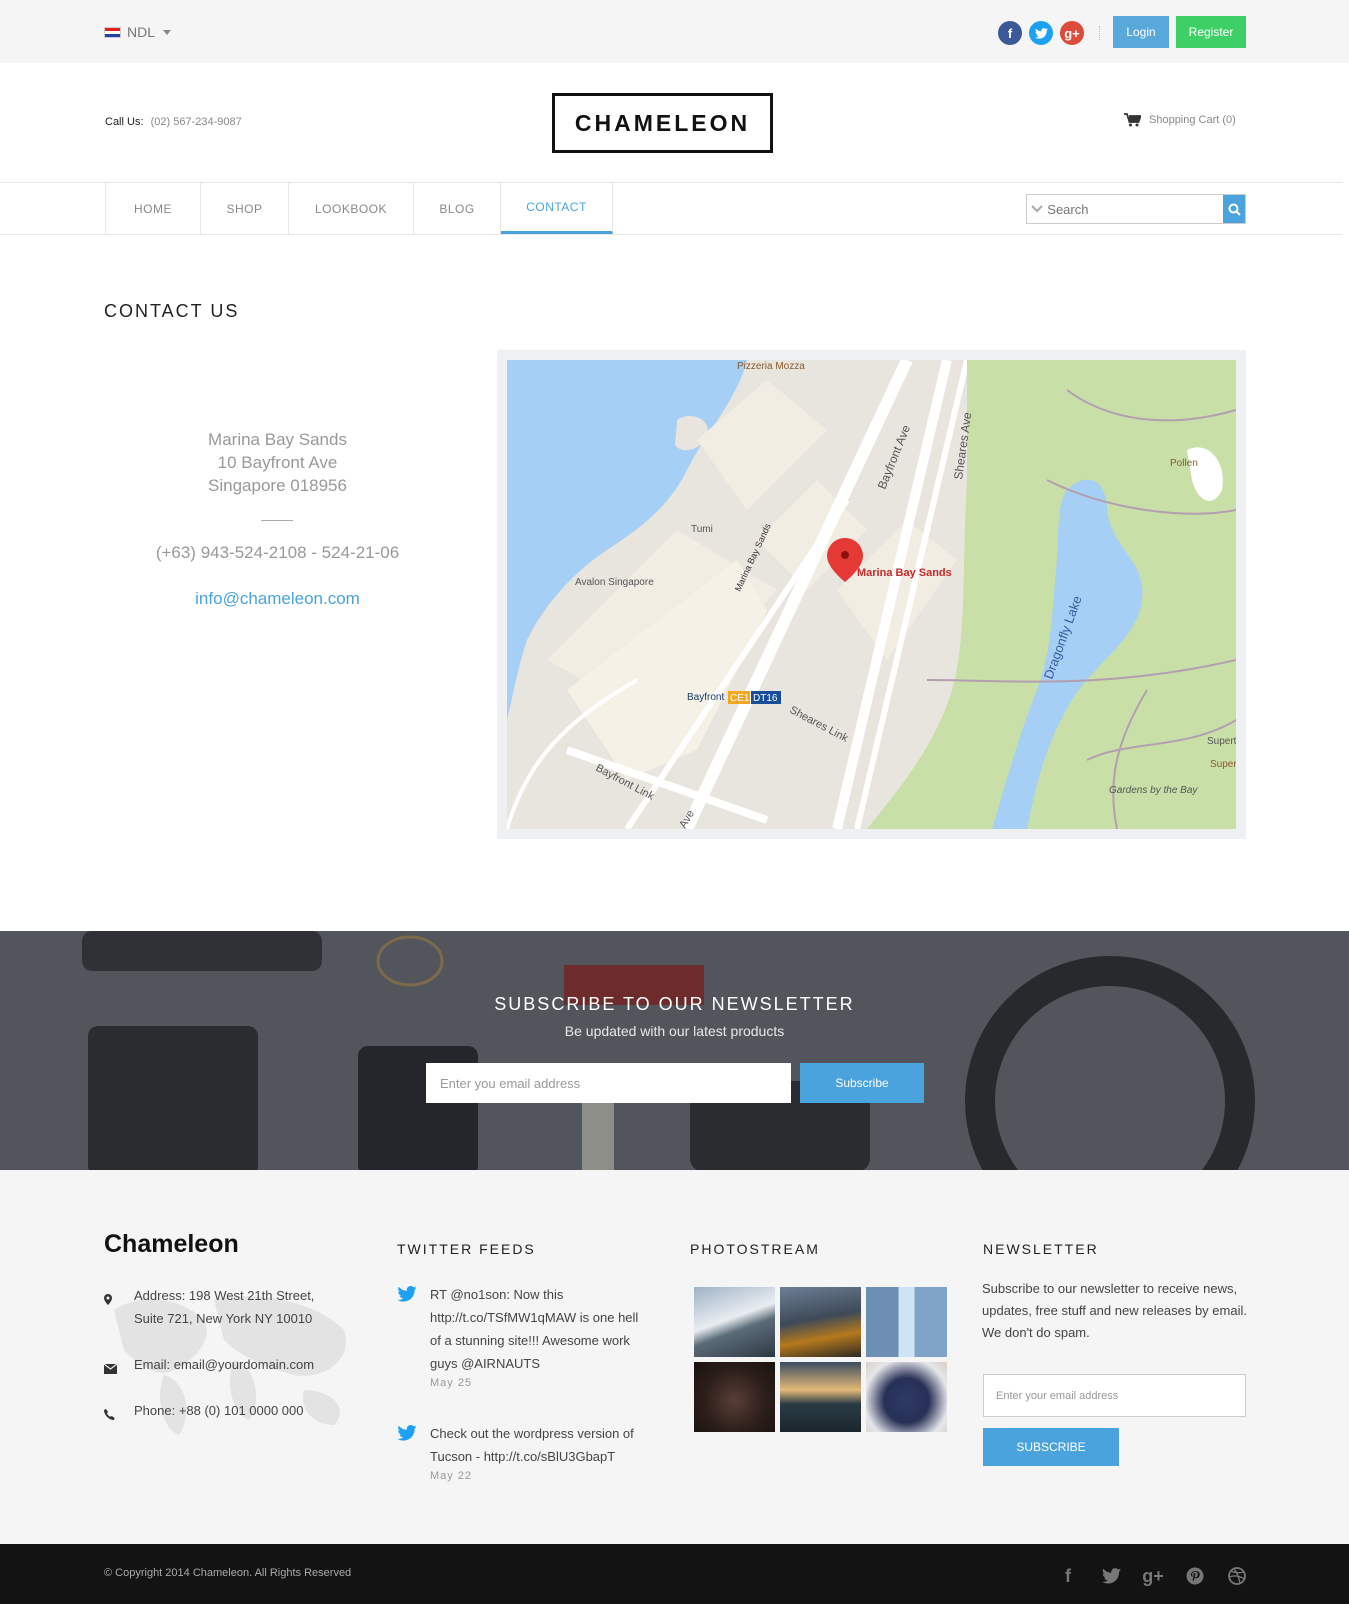  I want to click on call-us: Call Us: (02) 567-234-9087, so click(173, 122).